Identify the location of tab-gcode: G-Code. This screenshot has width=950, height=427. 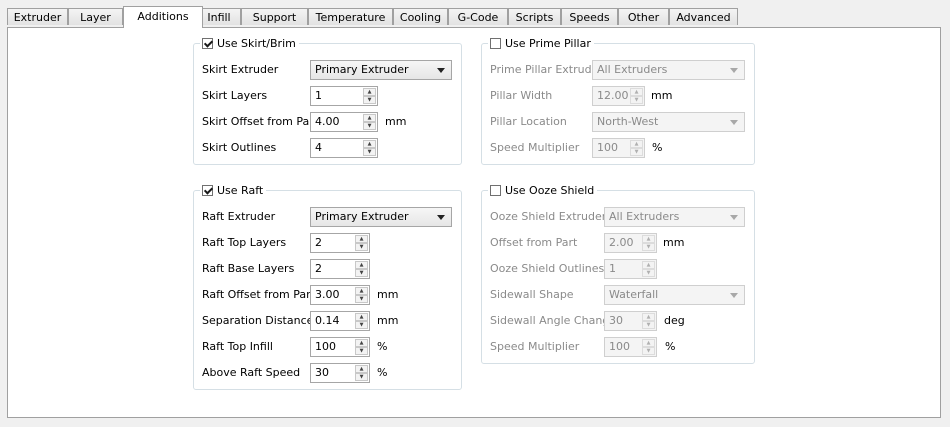
(478, 16).